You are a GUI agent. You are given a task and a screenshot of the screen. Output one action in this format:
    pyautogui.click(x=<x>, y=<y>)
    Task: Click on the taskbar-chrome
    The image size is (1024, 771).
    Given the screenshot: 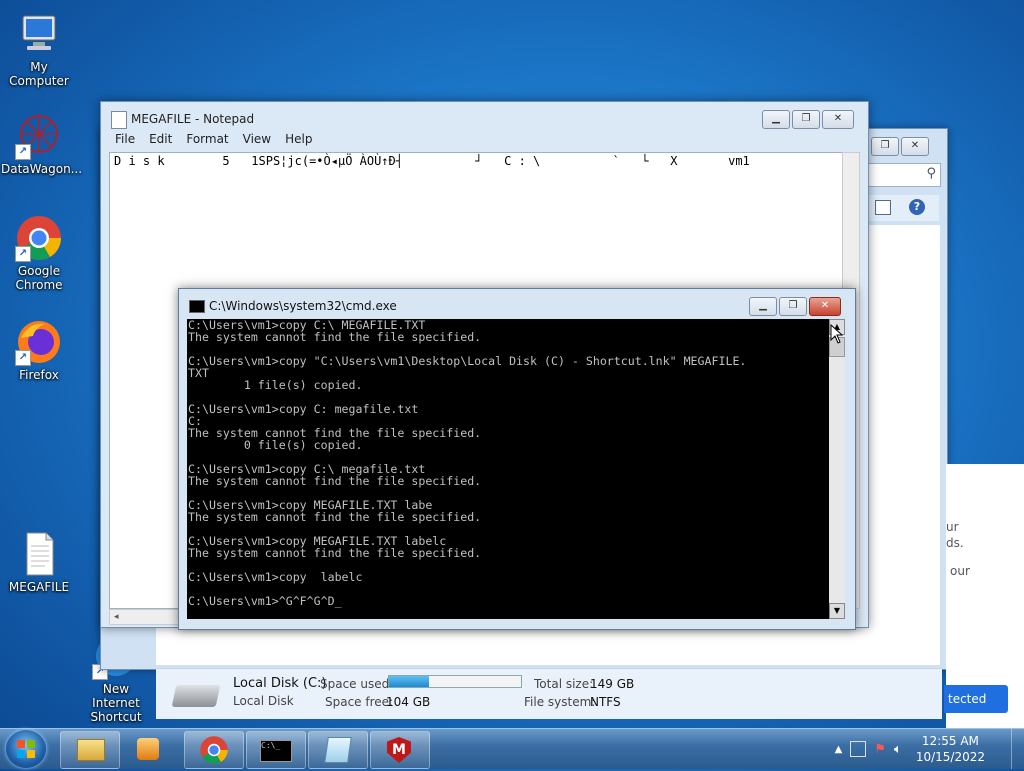 What is the action you would take?
    pyautogui.click(x=214, y=750)
    